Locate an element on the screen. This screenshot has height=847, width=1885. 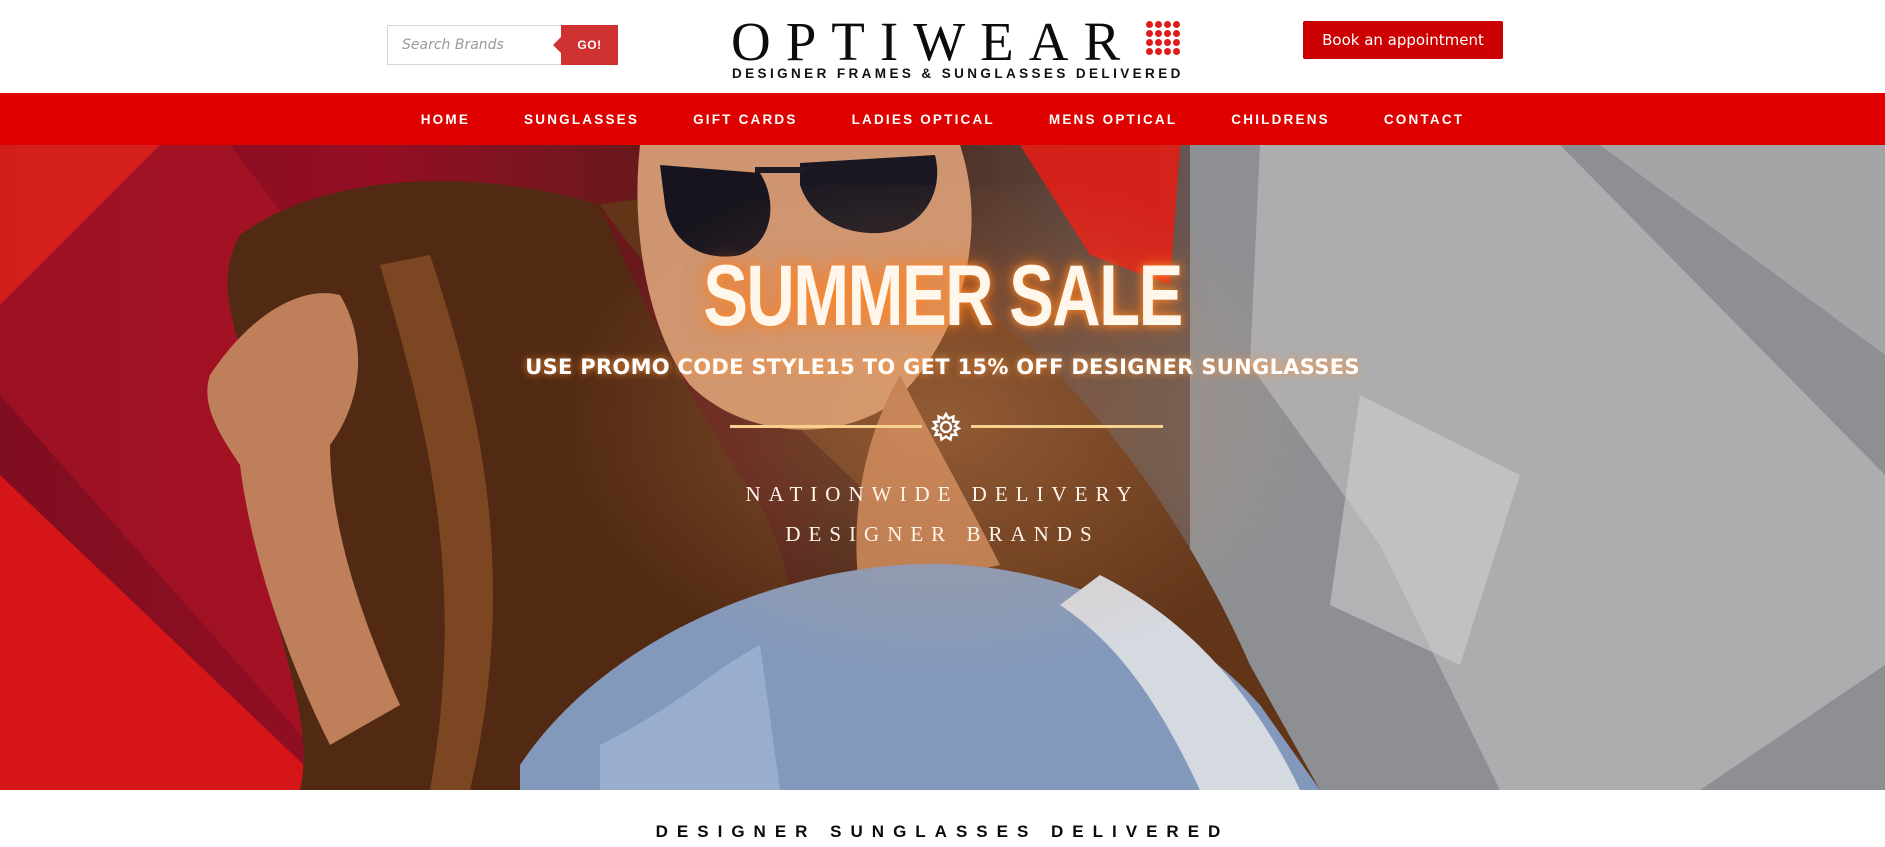
nav-item-childrens: CHILDRENS is located at coordinates (1280, 119).